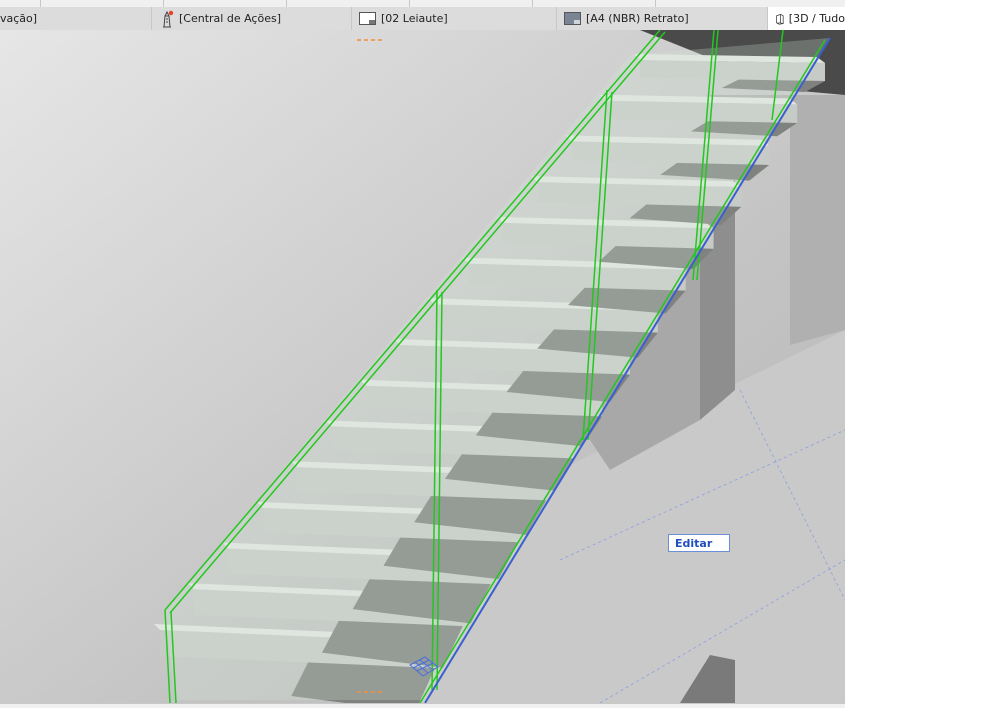 The width and height of the screenshot is (999, 708). Describe the element at coordinates (19, 18) in the screenshot. I see `tab-label: vação]` at that location.